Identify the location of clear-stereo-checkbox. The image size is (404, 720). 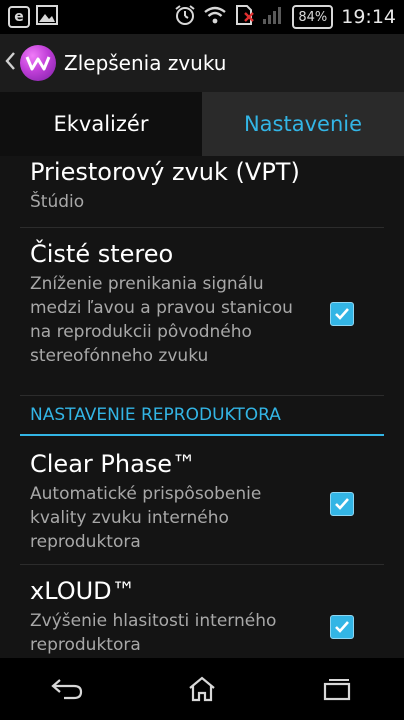
(342, 314).